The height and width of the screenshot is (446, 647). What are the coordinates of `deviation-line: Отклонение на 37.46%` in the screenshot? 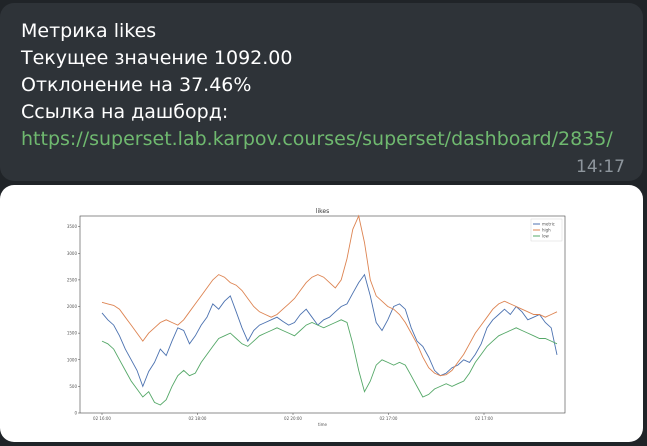 It's located at (136, 85).